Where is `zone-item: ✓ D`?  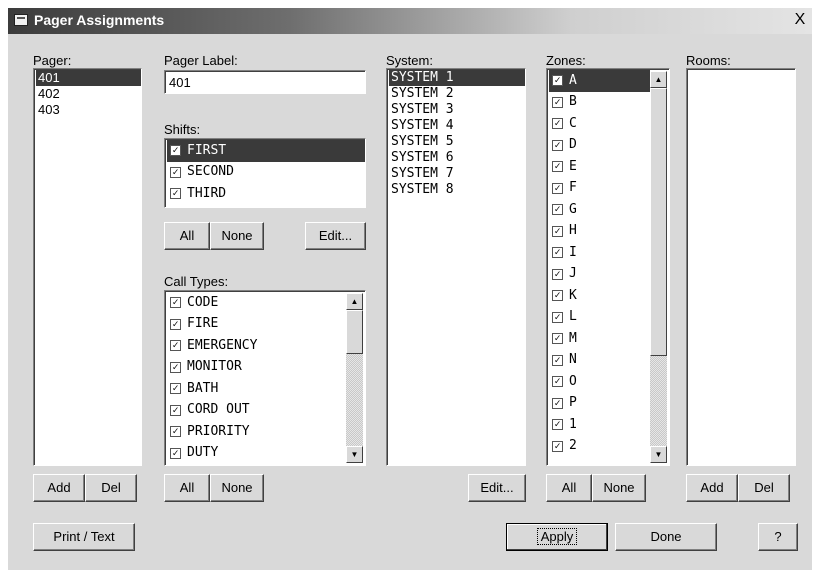 zone-item: ✓ D is located at coordinates (599, 146).